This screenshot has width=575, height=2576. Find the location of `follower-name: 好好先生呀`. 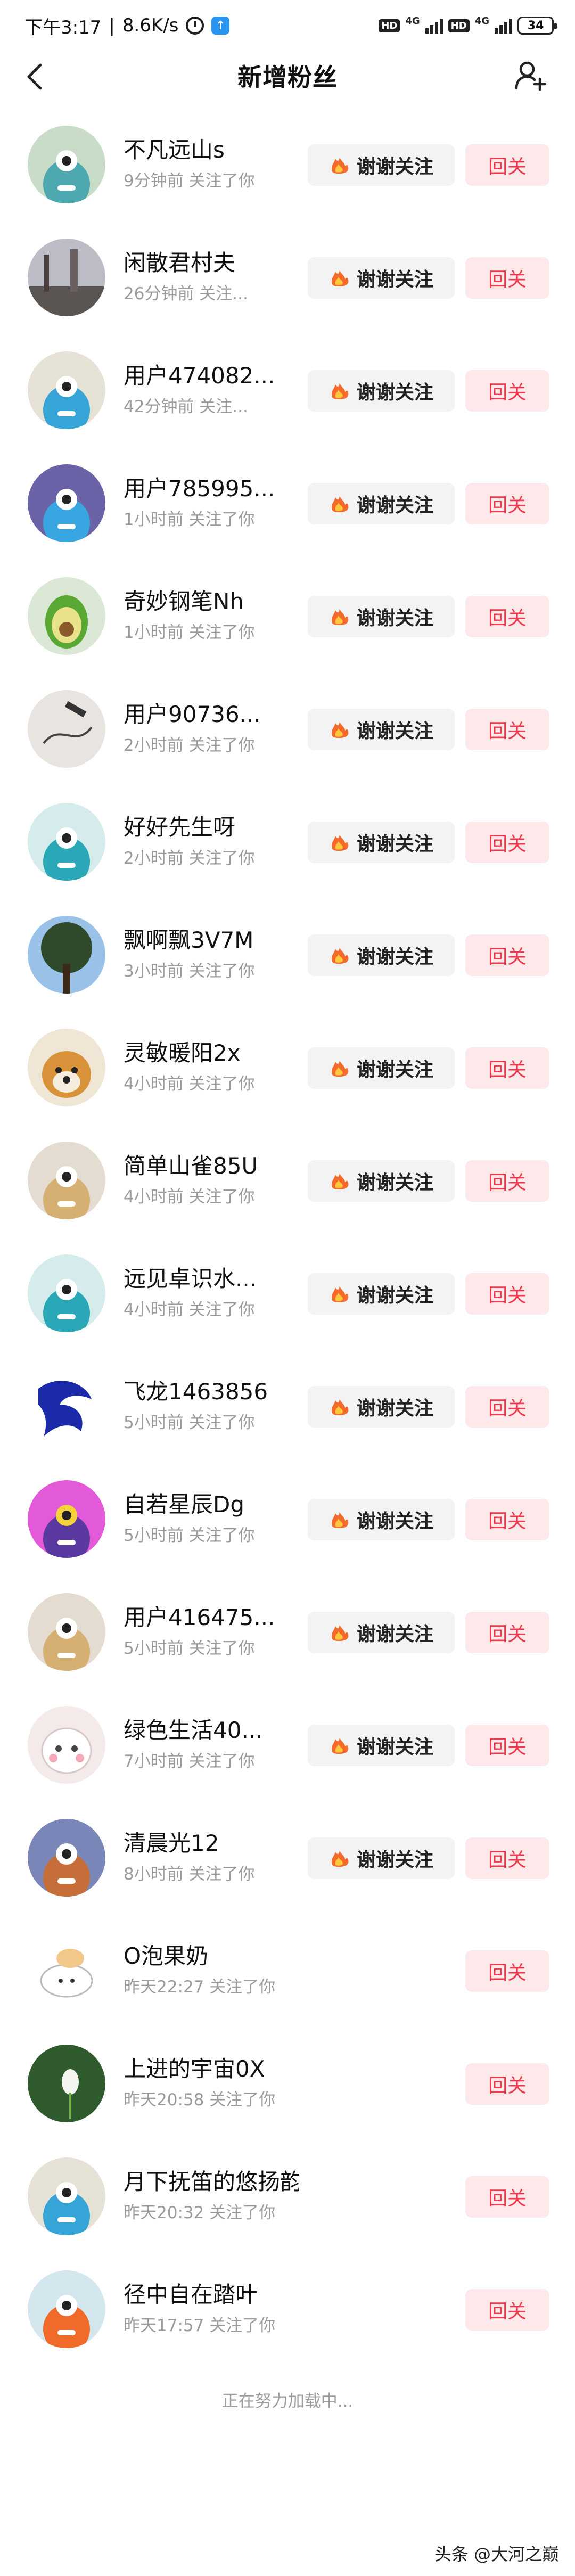

follower-name: 好好先生呀 is located at coordinates (179, 825).